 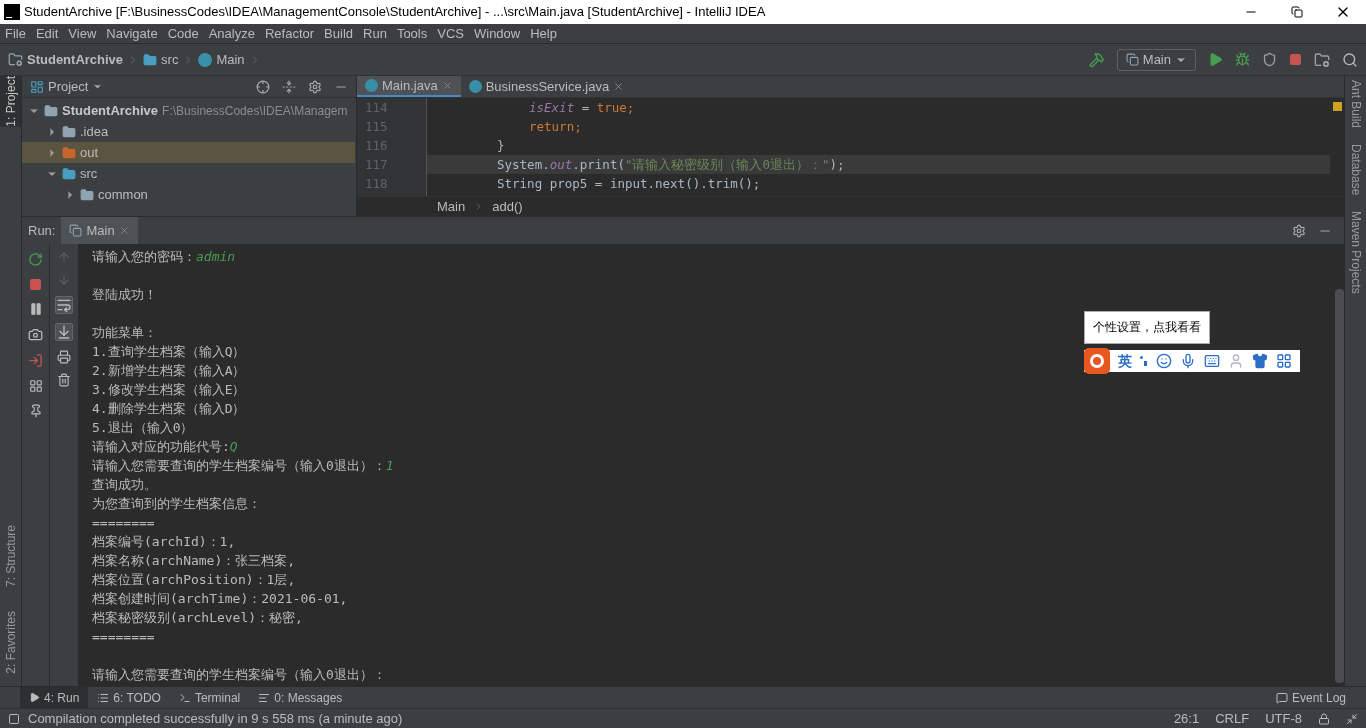 I want to click on tool-window-tab: 7: Structure, so click(x=10, y=556).